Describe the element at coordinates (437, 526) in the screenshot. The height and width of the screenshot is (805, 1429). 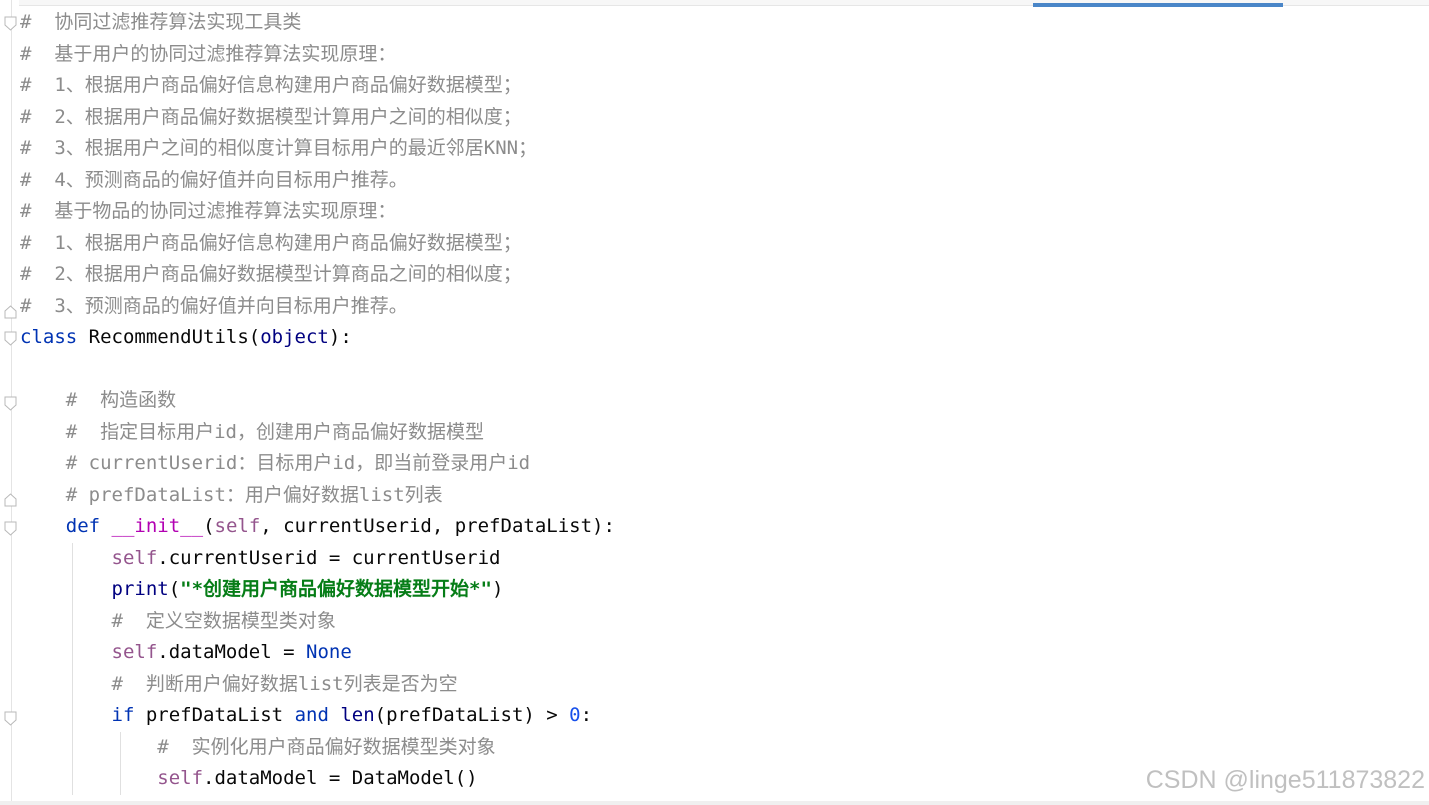
I see `code-token: , currentUserid, prefDataList):` at that location.